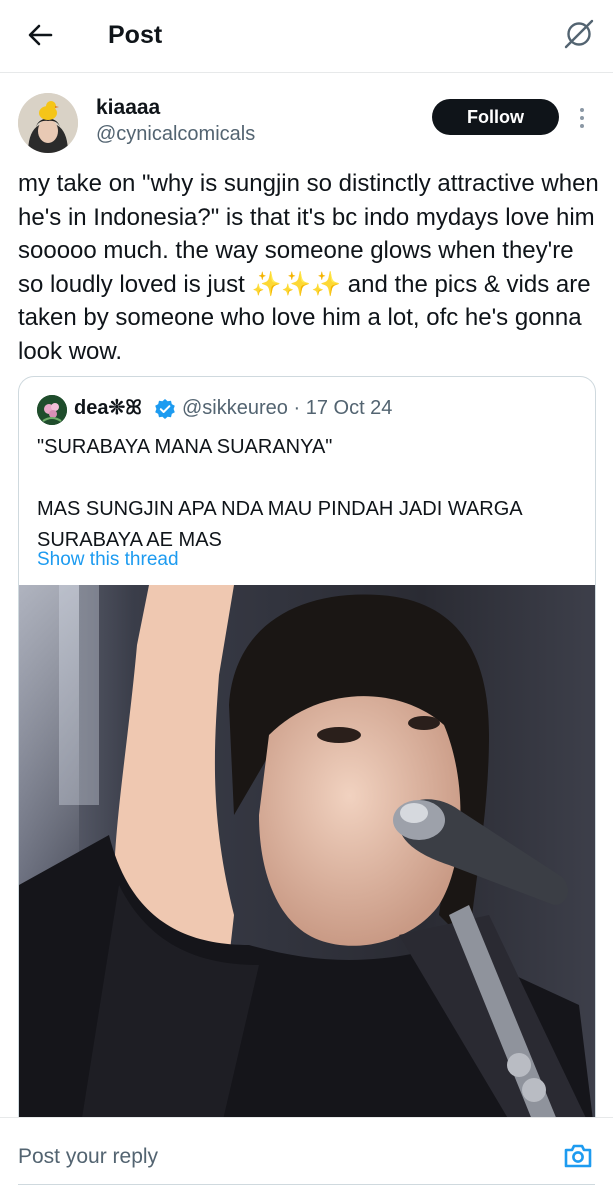  Describe the element at coordinates (495, 117) in the screenshot. I see `follow-button: Follow` at that location.